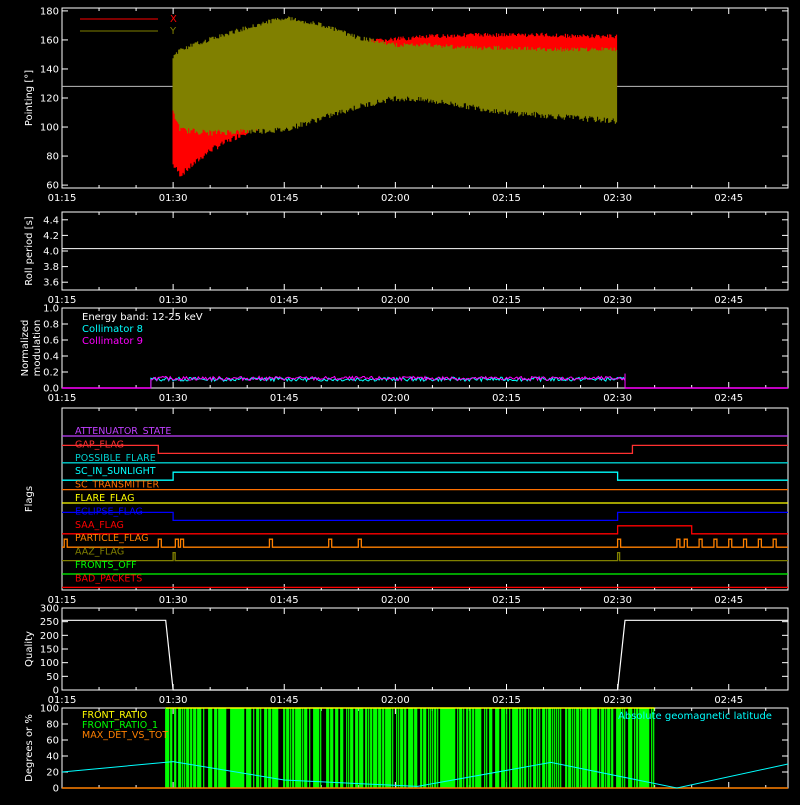 The width and height of the screenshot is (800, 805). What do you see at coordinates (425, 251) in the screenshot?
I see `panel-frame` at bounding box center [425, 251].